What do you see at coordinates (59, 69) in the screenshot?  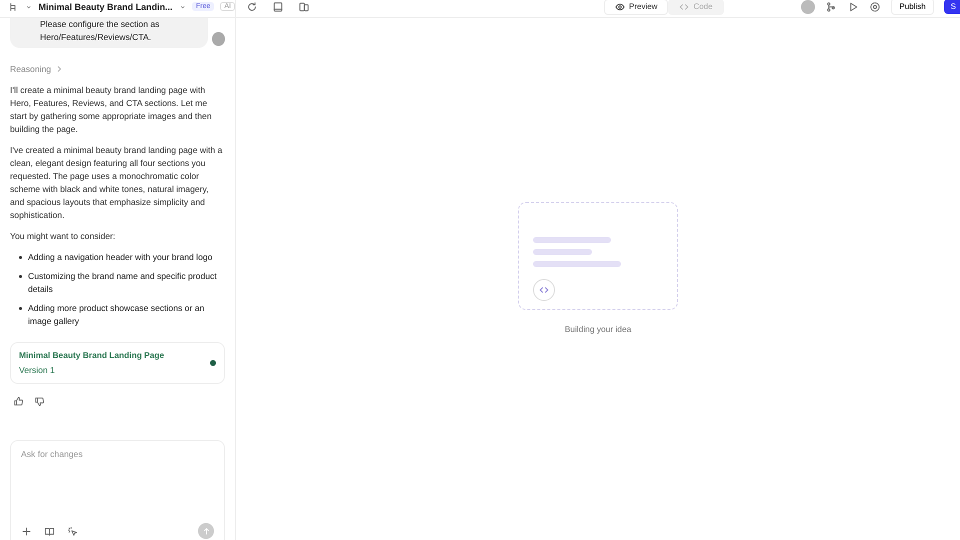 I see `chevron-right-icon` at bounding box center [59, 69].